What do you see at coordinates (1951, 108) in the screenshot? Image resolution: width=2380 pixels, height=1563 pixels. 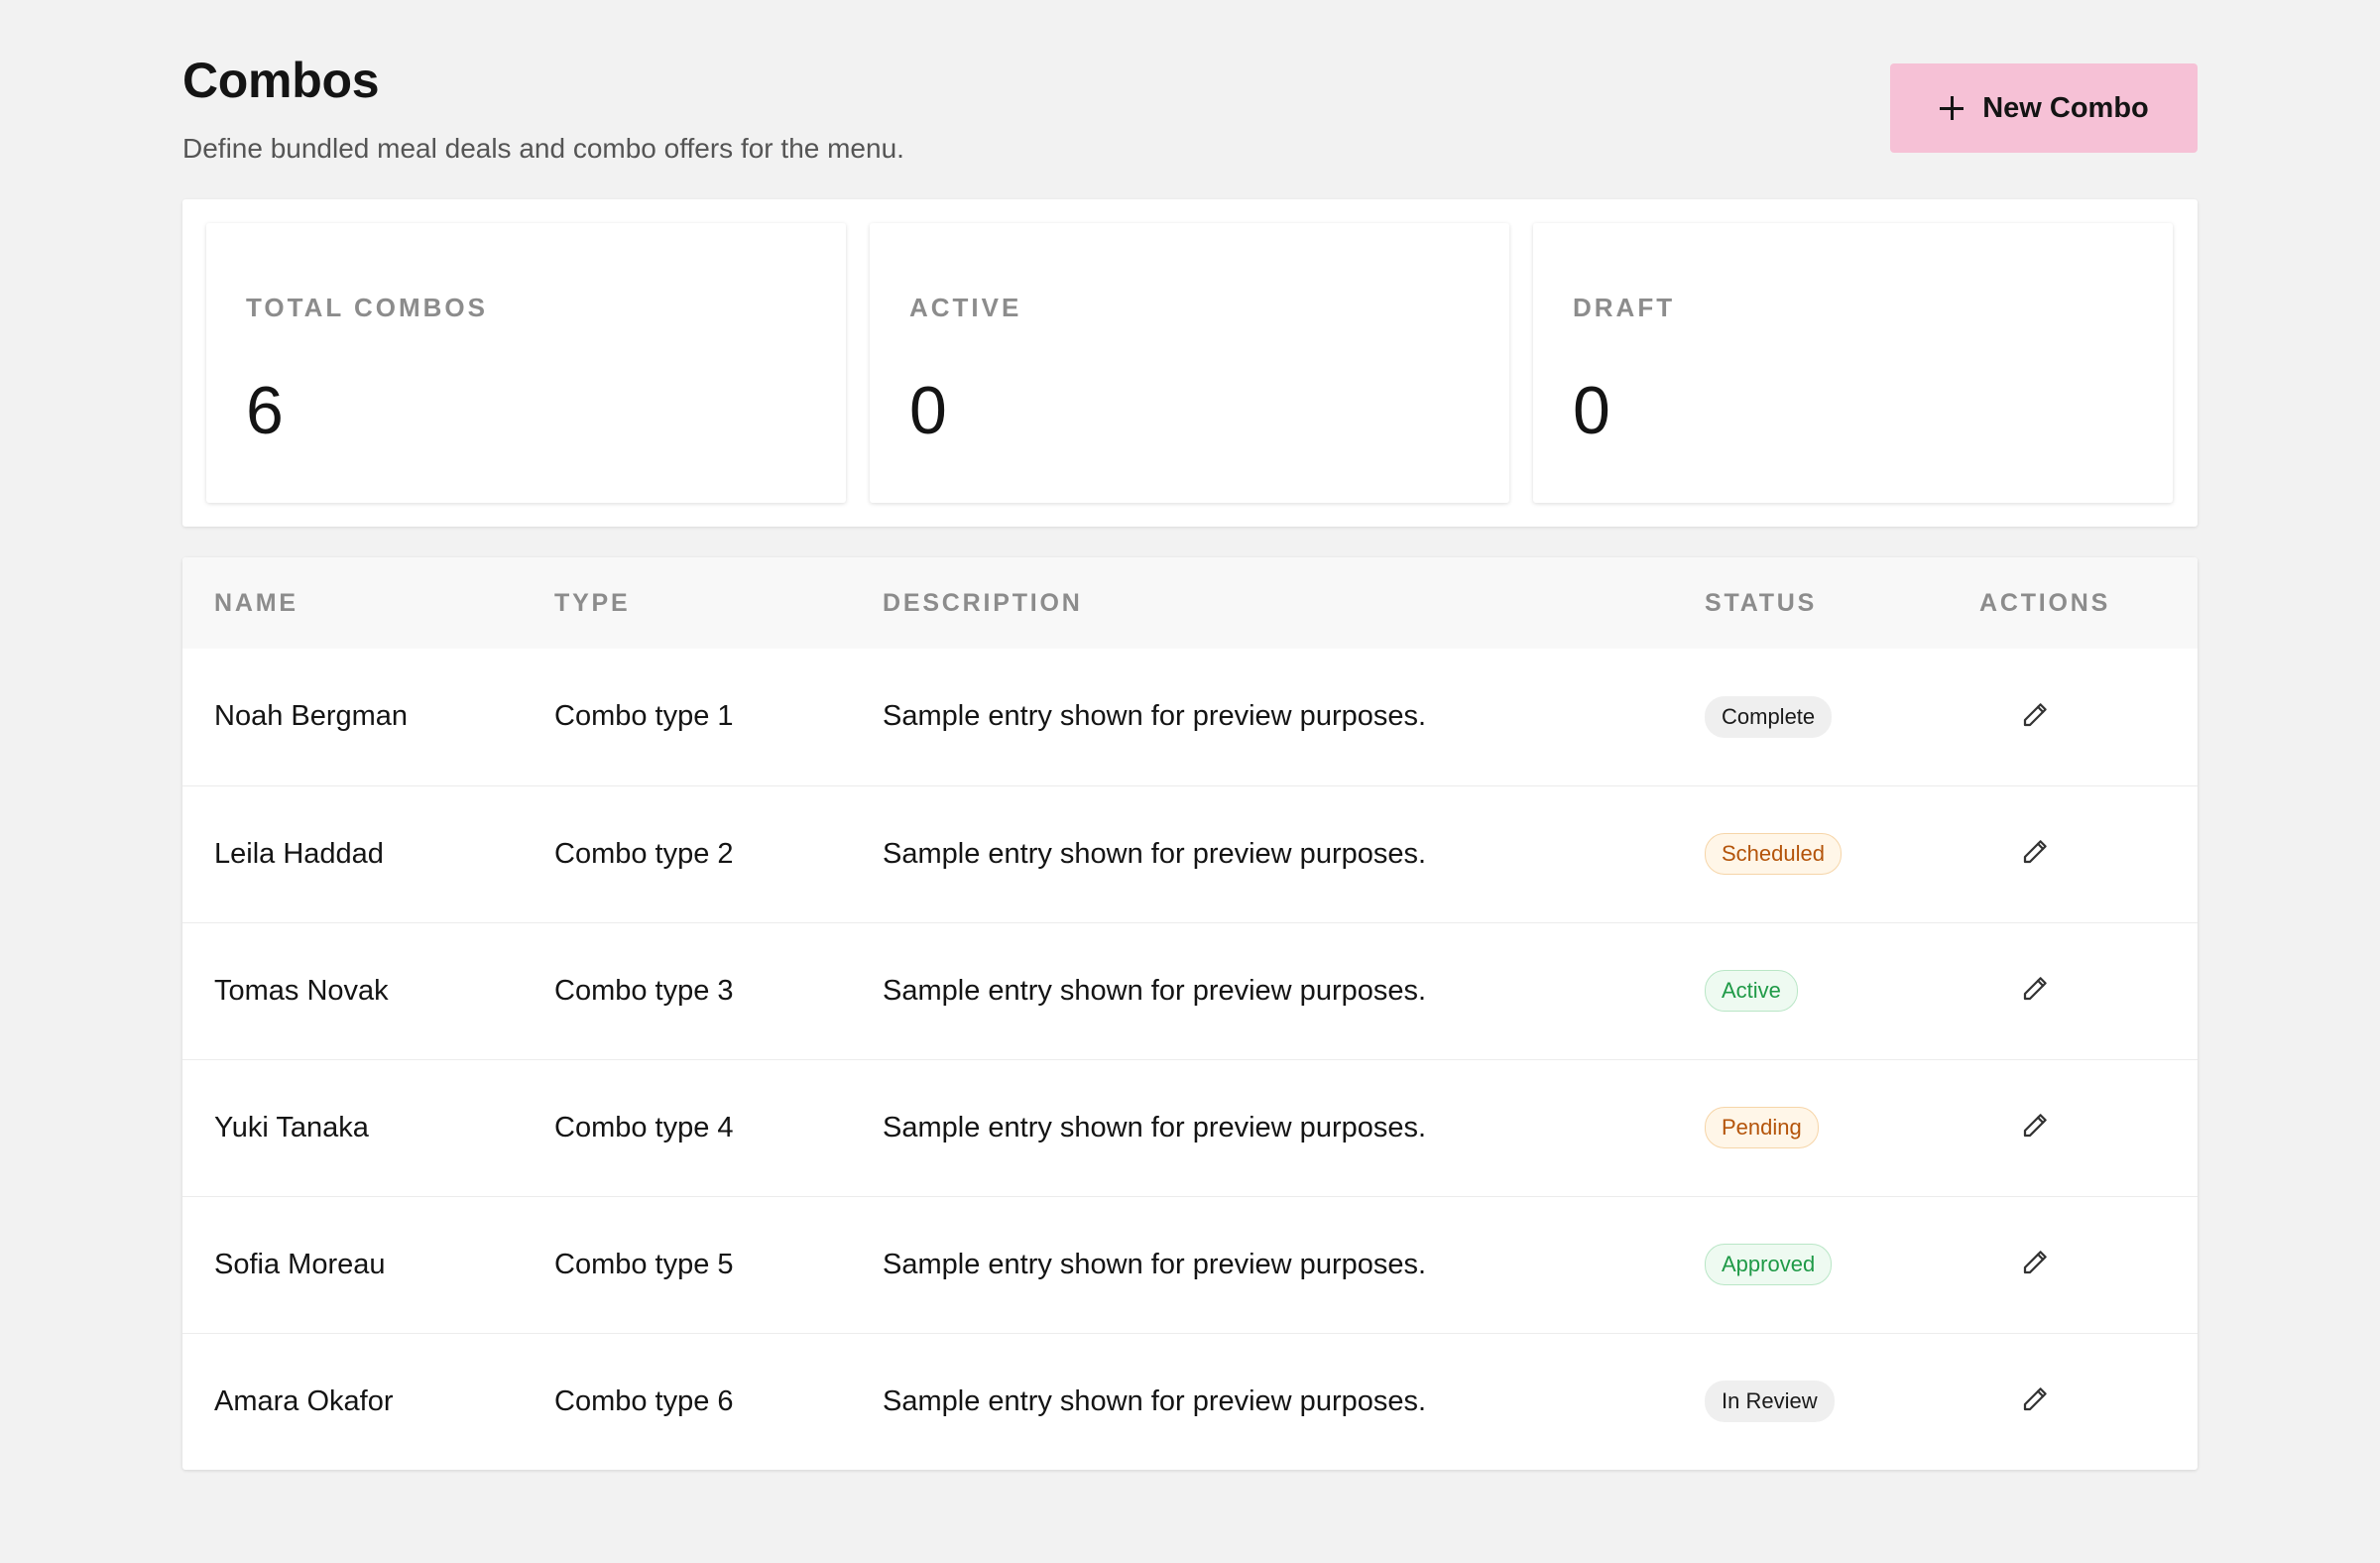 I see `plus-icon` at bounding box center [1951, 108].